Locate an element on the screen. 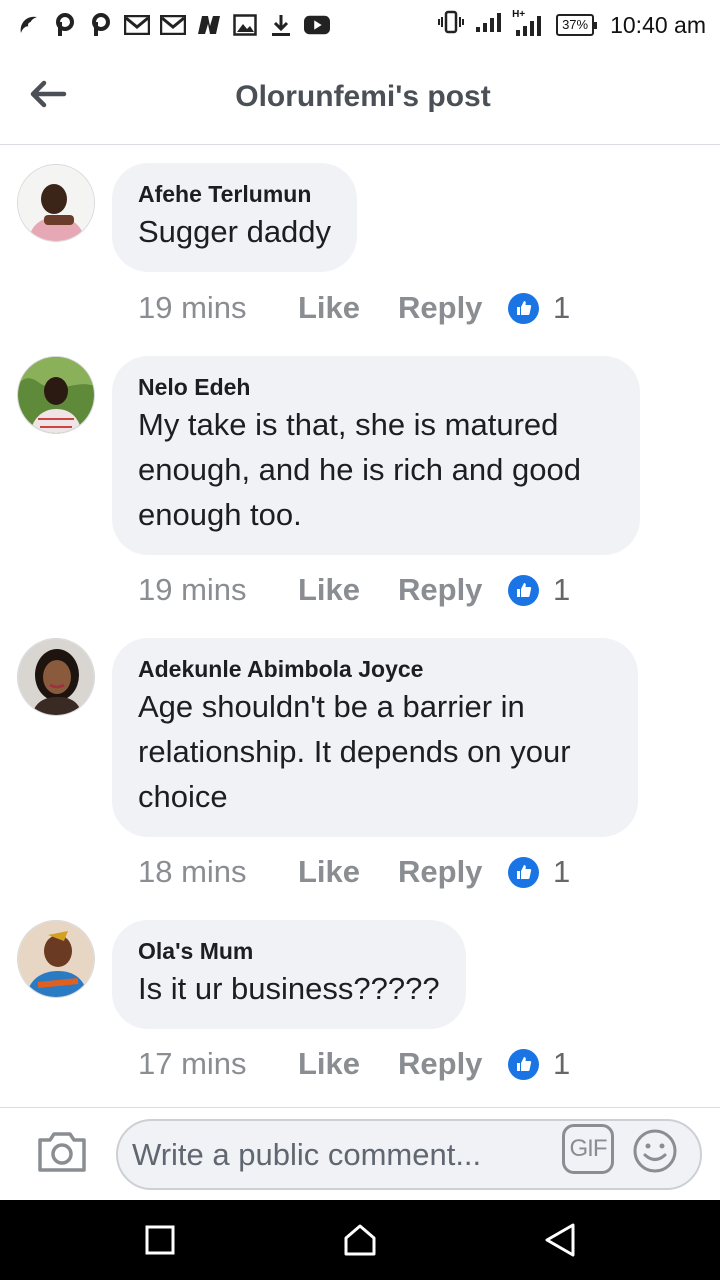 Image resolution: width=720 pixels, height=1280 pixels. camera-icon is located at coordinates (62, 1152).